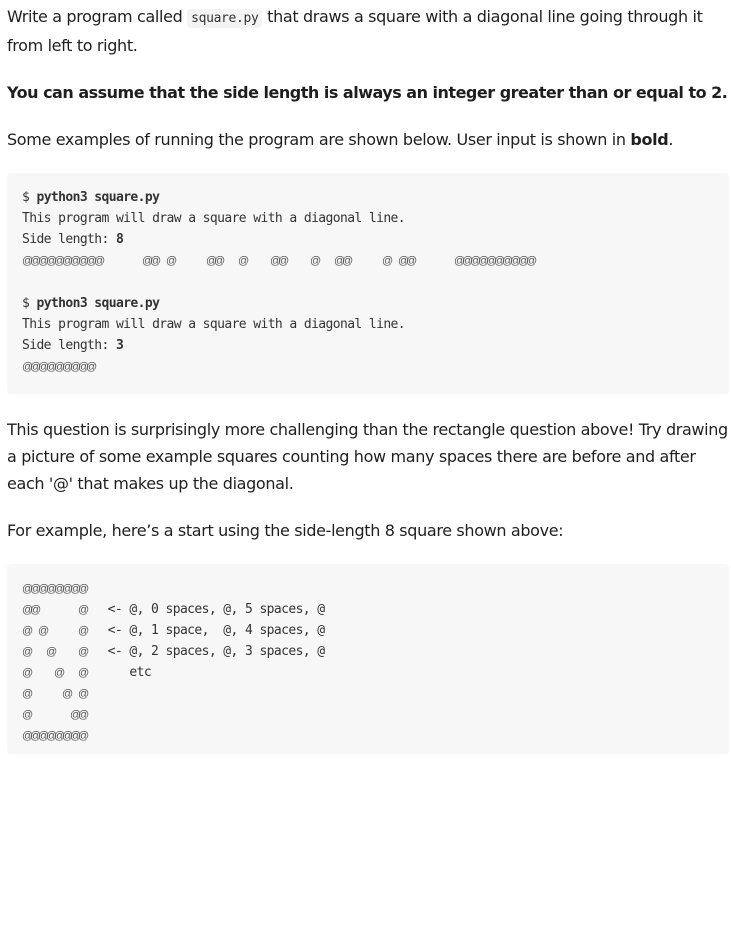 Image resolution: width=731 pixels, height=940 pixels. What do you see at coordinates (368, 693) in the screenshot?
I see `annotated-row: @ @ @` at bounding box center [368, 693].